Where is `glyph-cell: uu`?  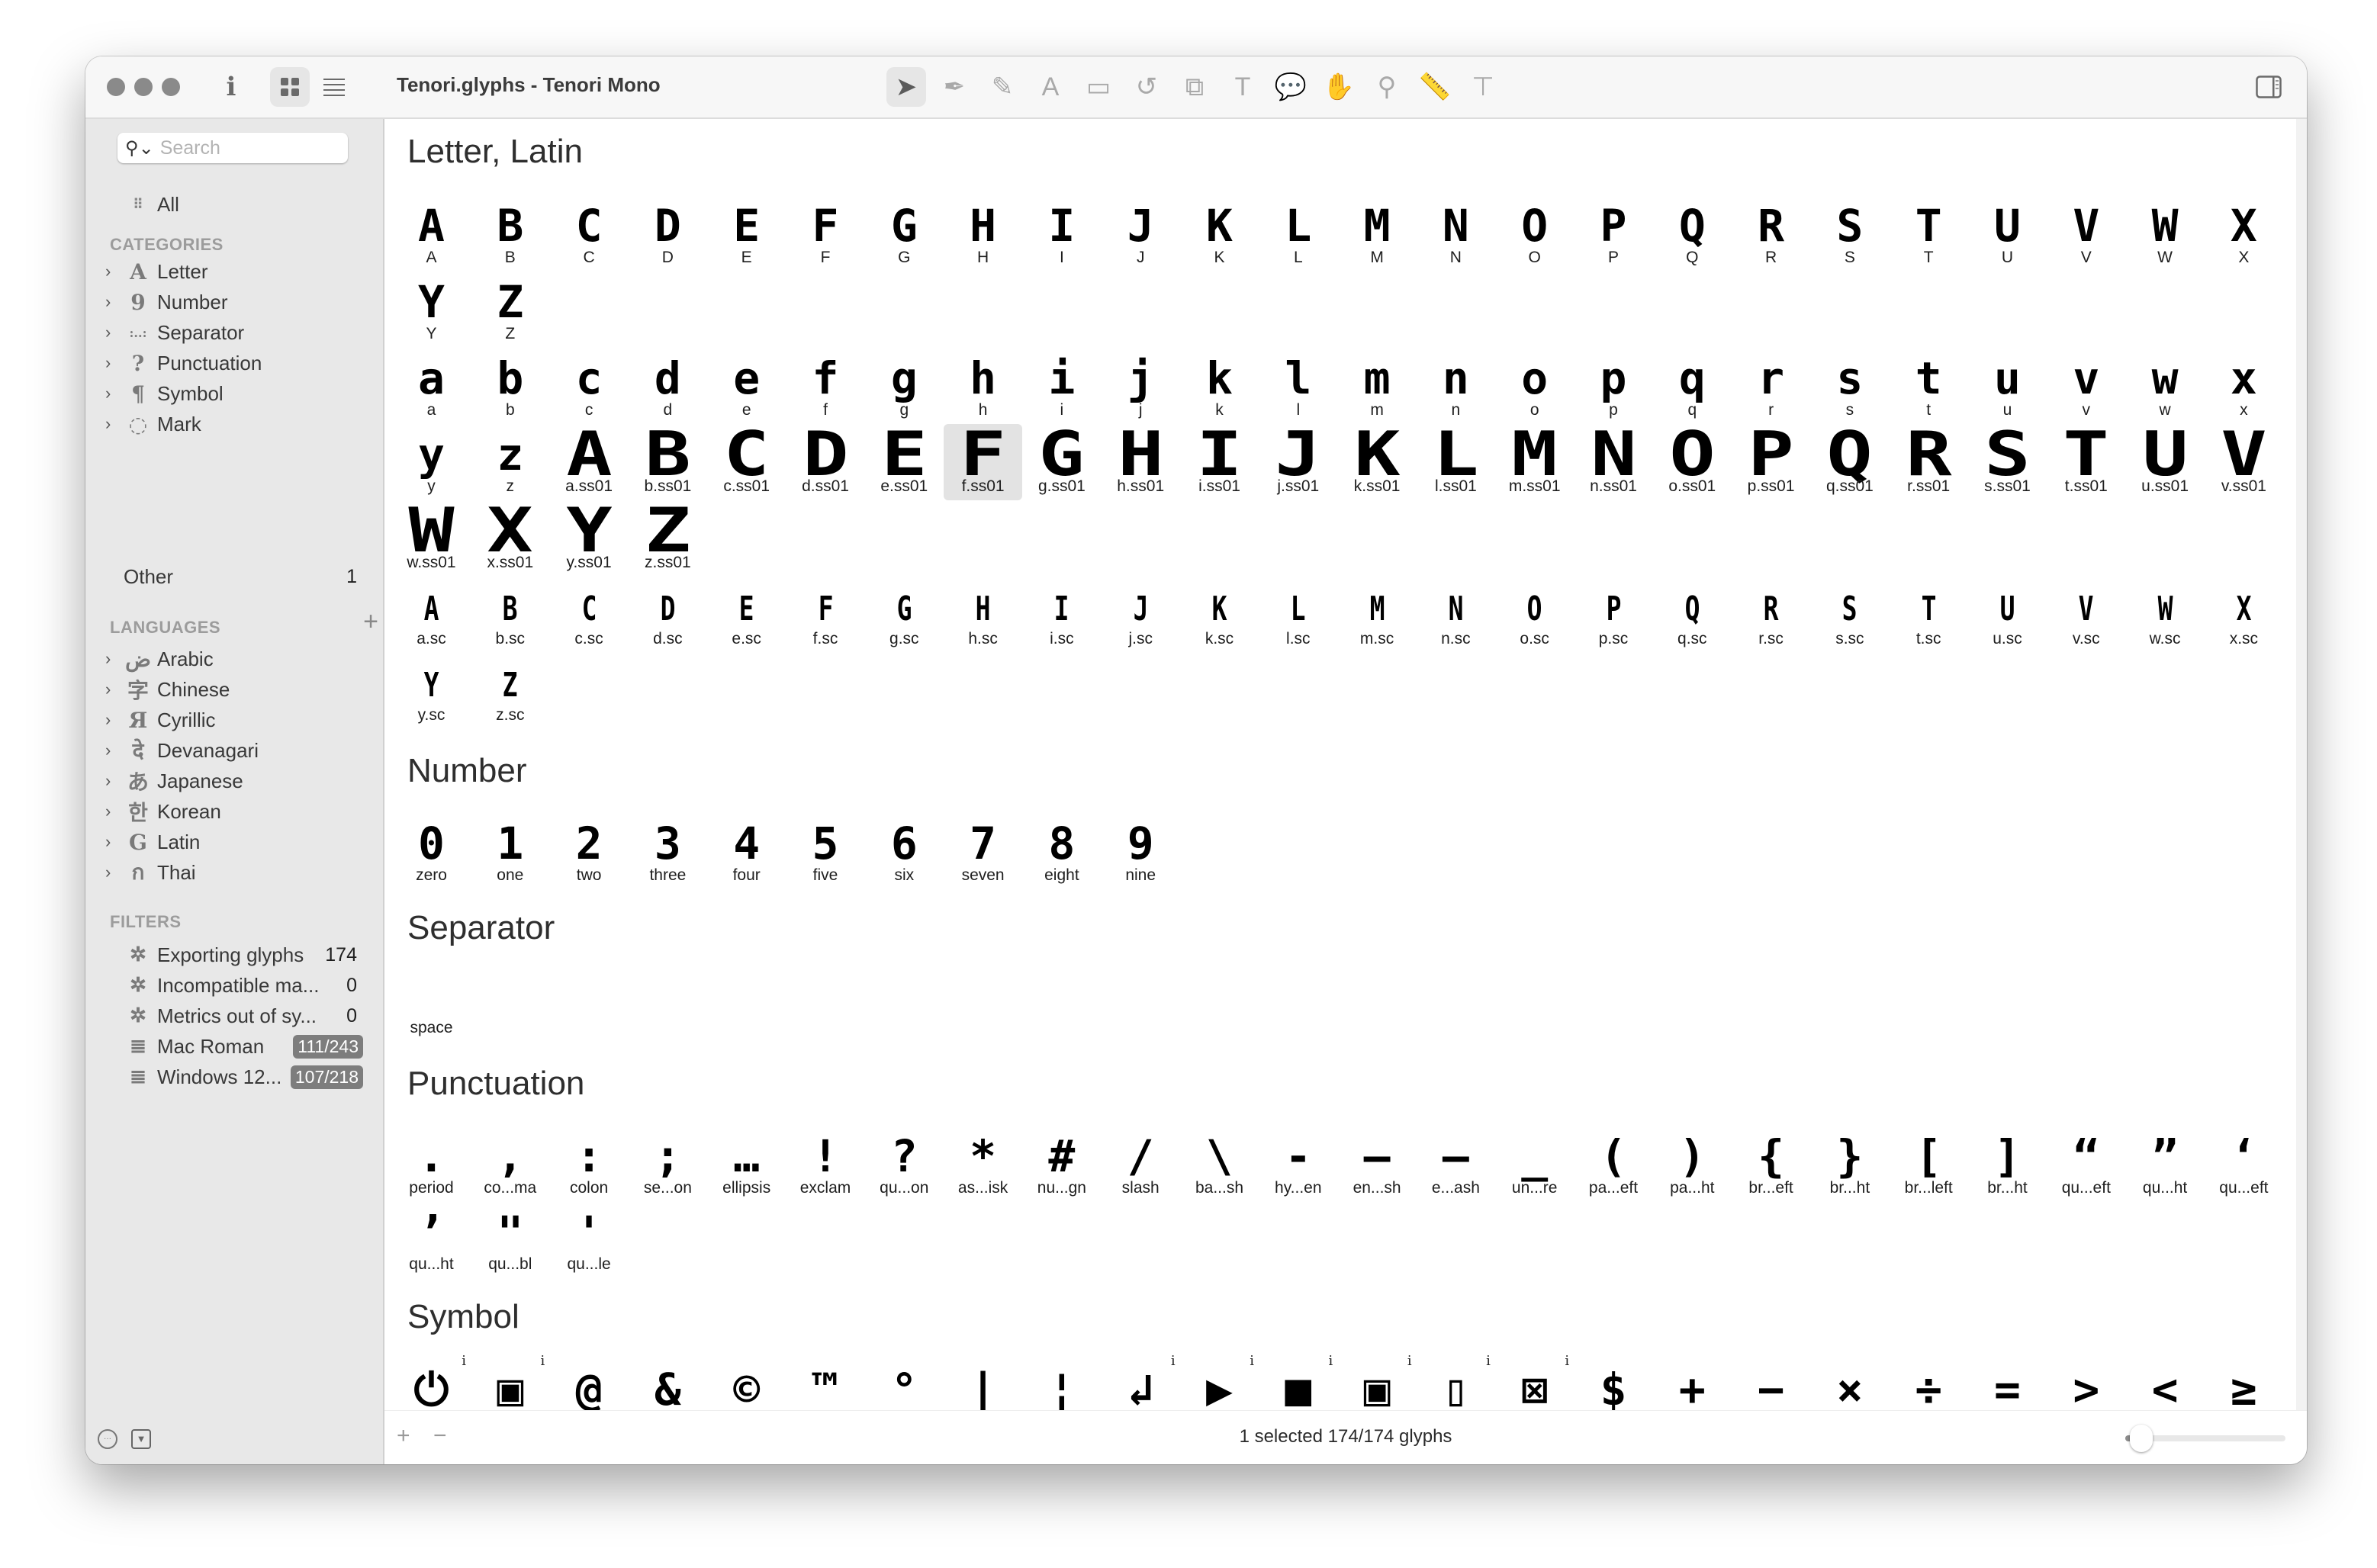
glyph-cell: uu is located at coordinates (2007, 386).